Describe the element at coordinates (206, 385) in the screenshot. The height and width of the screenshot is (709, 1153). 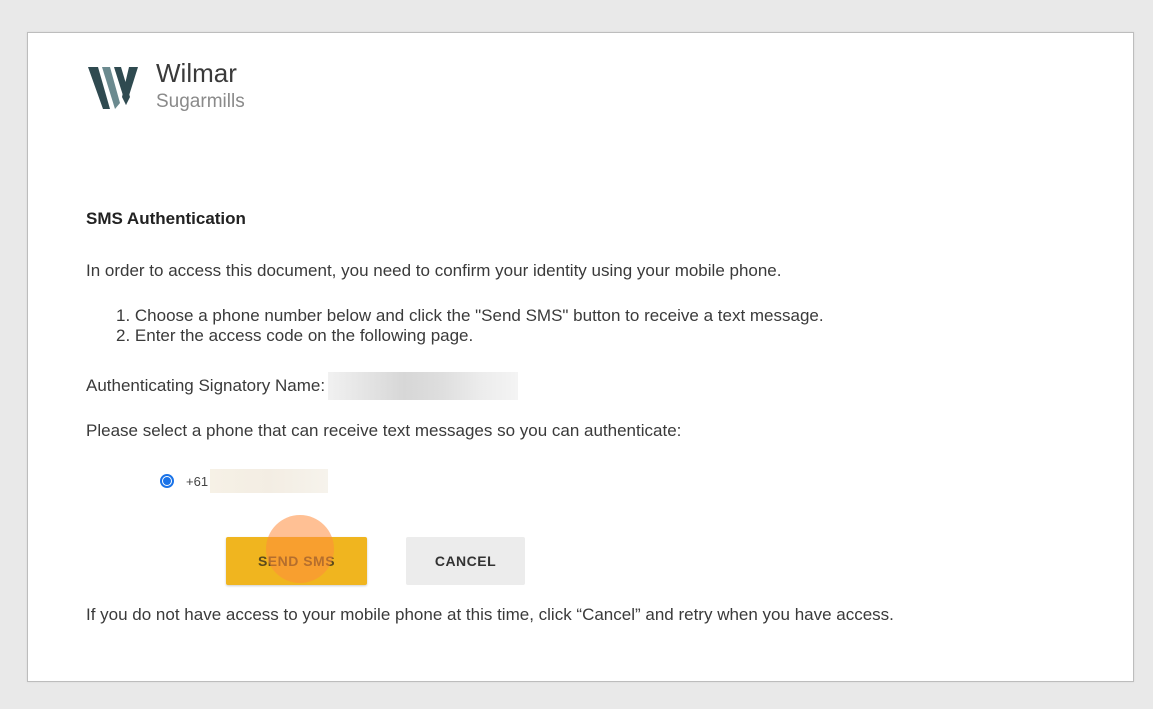
I see `signatory-label: Authenticating Signatory Name:` at that location.